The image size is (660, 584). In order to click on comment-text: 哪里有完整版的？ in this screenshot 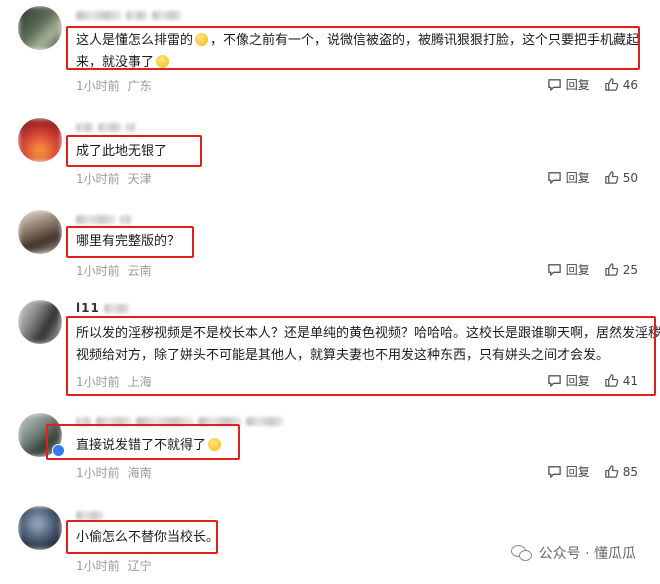, I will do `click(128, 241)`.